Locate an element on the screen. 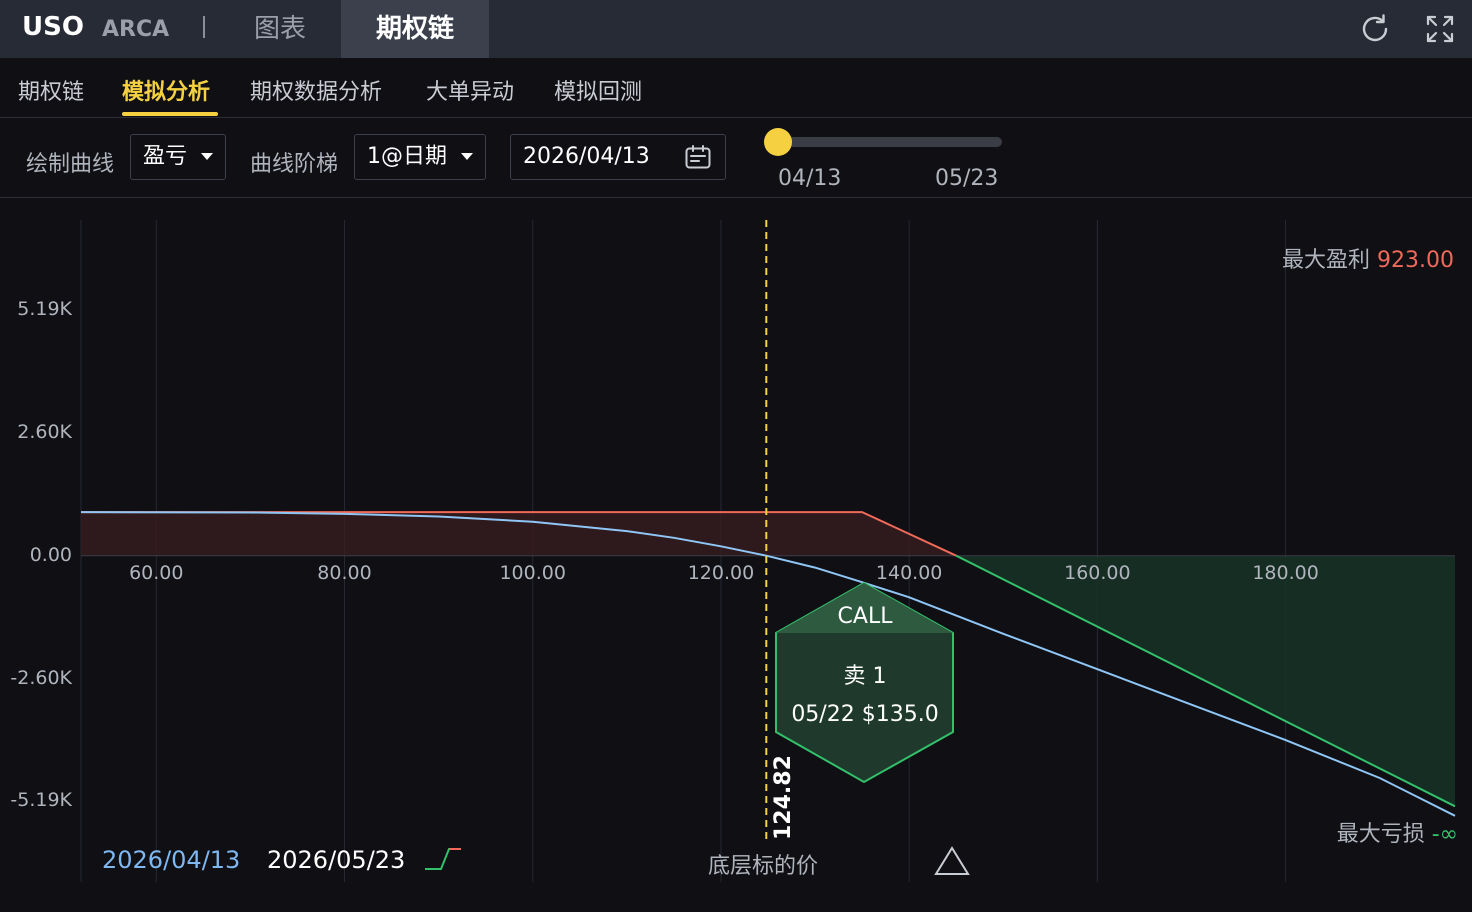 The height and width of the screenshot is (912, 1472). refresh-icon is located at coordinates (1375, 29).